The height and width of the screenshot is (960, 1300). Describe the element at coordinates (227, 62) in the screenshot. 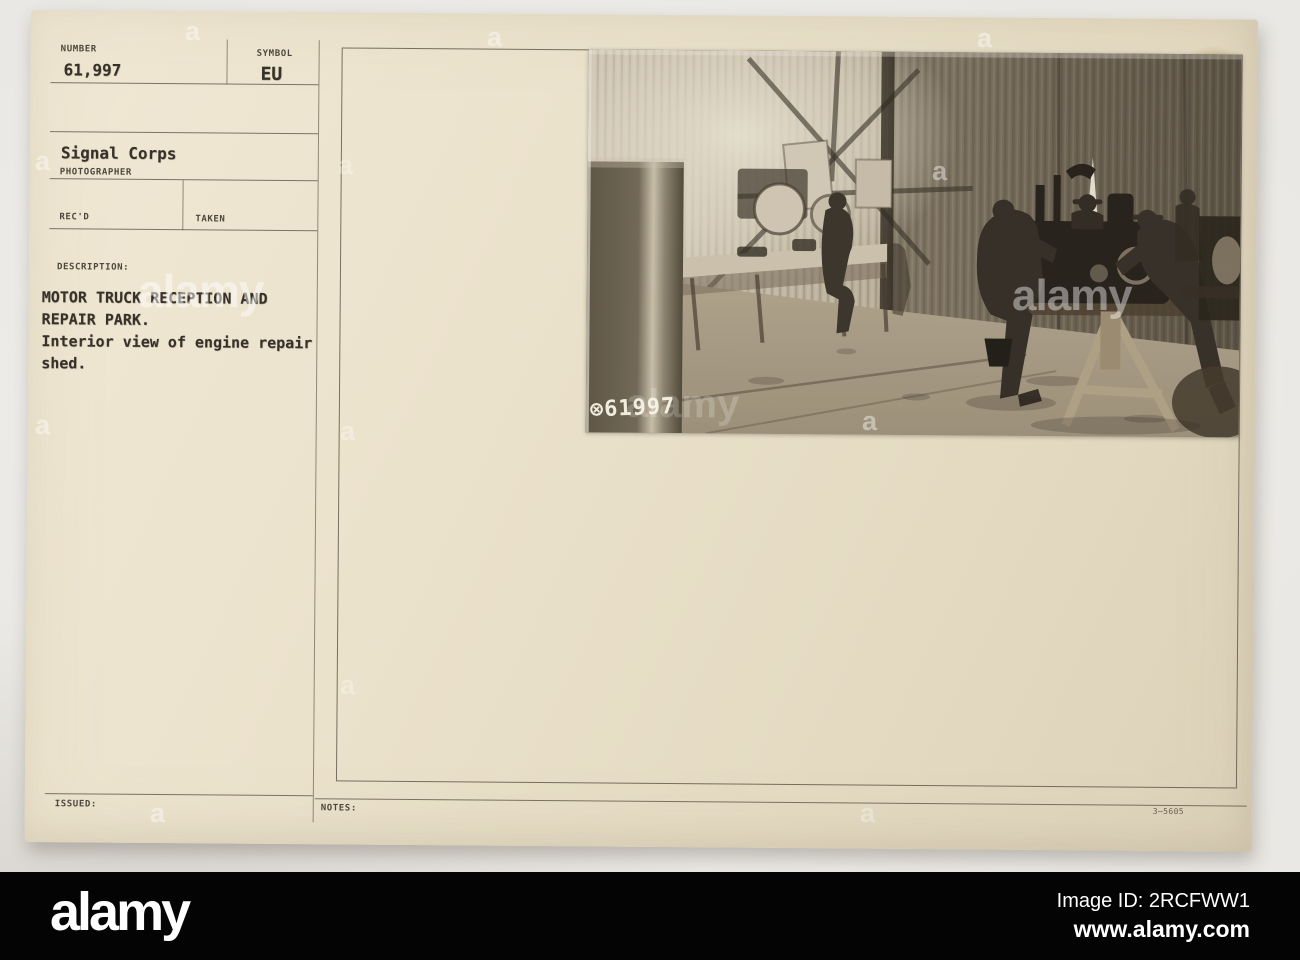

I see `divider-number-symbol` at that location.